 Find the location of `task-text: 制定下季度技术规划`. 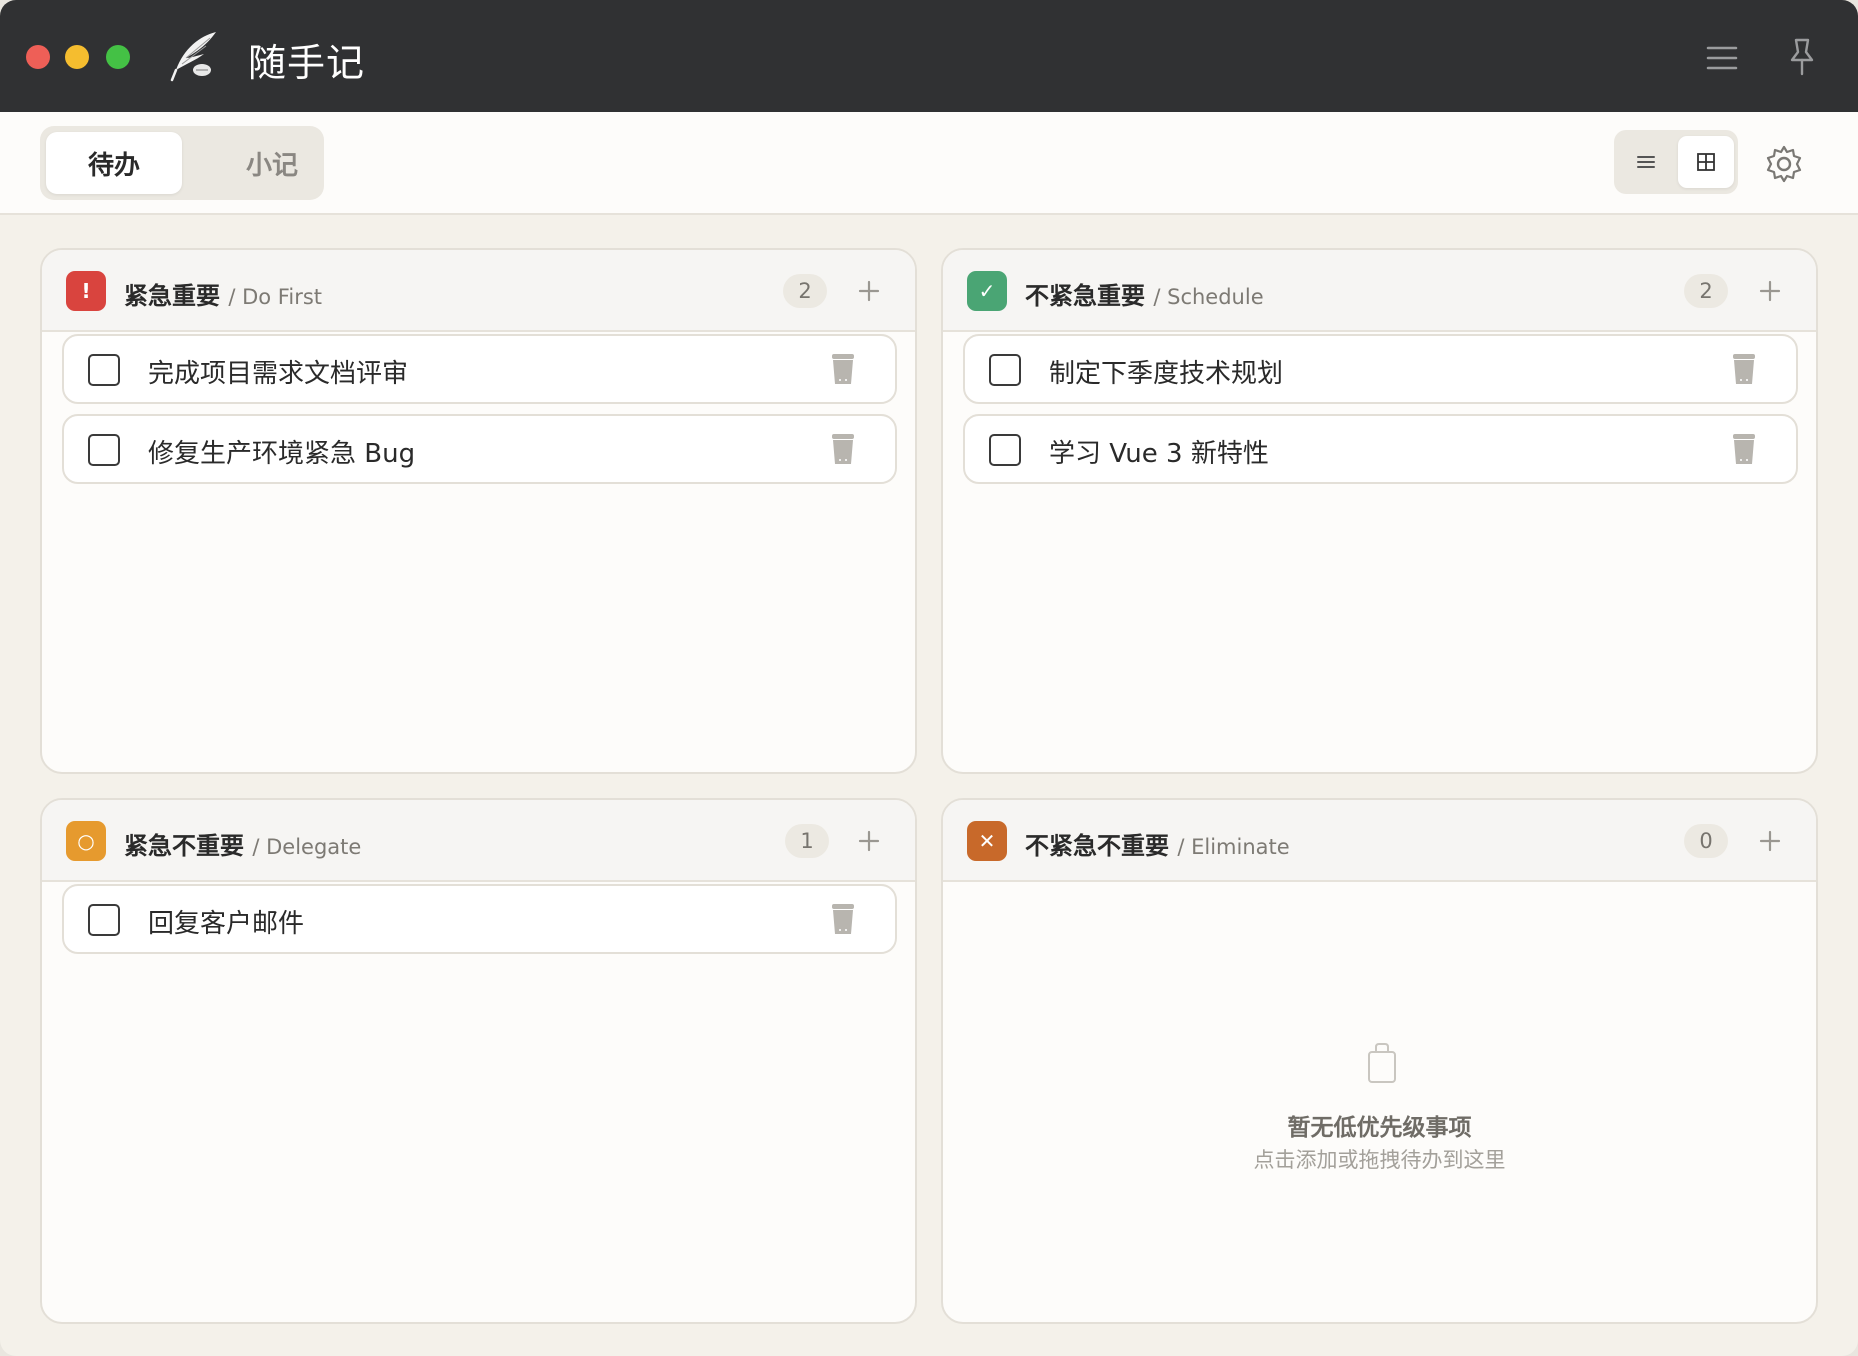

task-text: 制定下季度技术规划 is located at coordinates (1166, 374).